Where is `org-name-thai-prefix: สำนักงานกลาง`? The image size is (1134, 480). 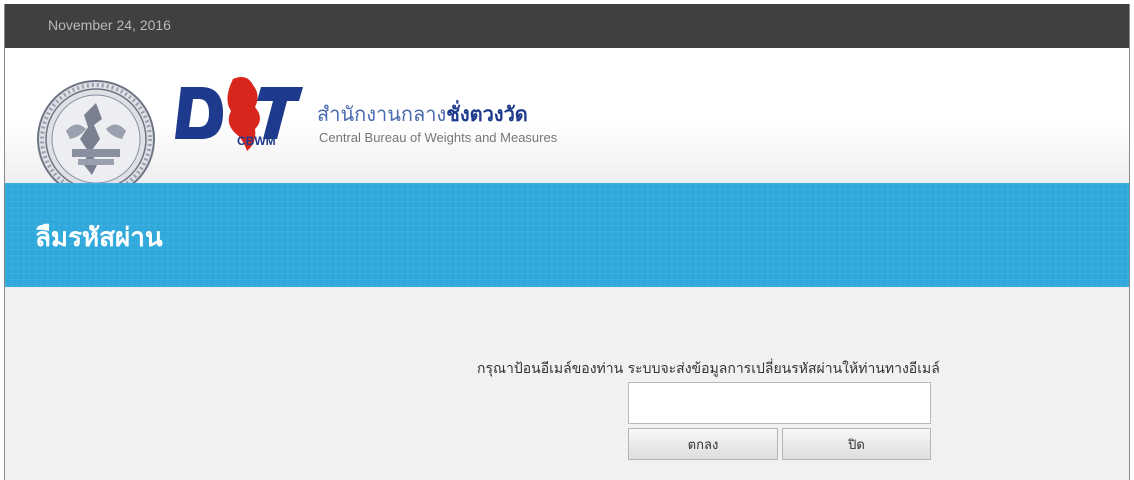 org-name-thai-prefix: สำนักงานกลาง is located at coordinates (382, 114).